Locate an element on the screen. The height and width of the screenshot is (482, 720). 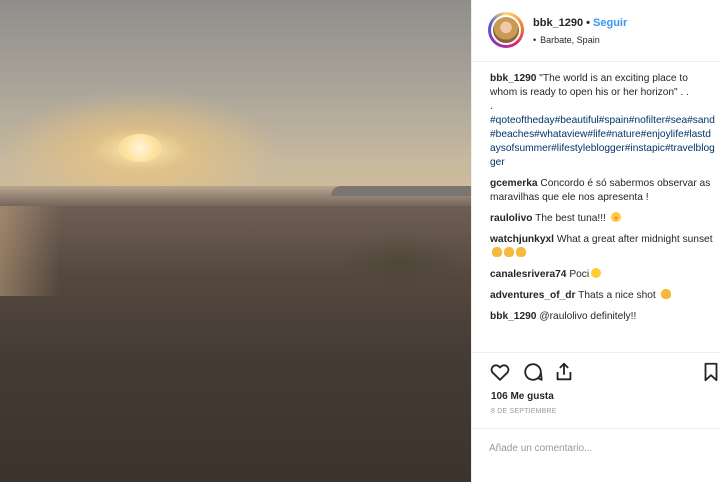
headland is located at coordinates (401, 191).